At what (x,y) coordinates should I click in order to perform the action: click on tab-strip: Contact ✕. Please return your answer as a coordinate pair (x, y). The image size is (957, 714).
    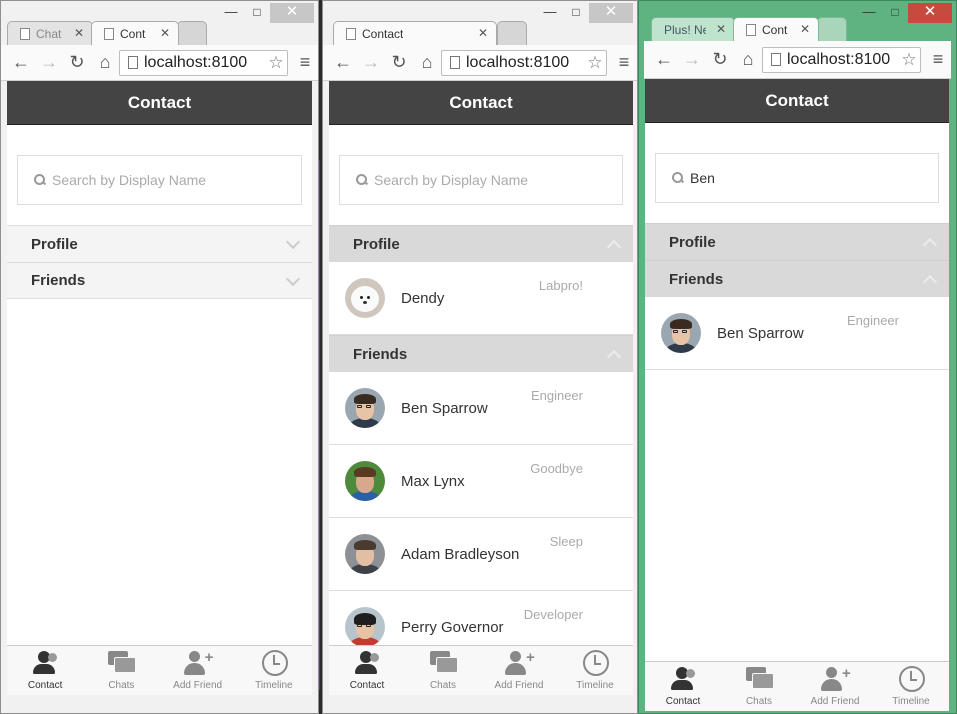
    Looking at the image, I should click on (483, 32).